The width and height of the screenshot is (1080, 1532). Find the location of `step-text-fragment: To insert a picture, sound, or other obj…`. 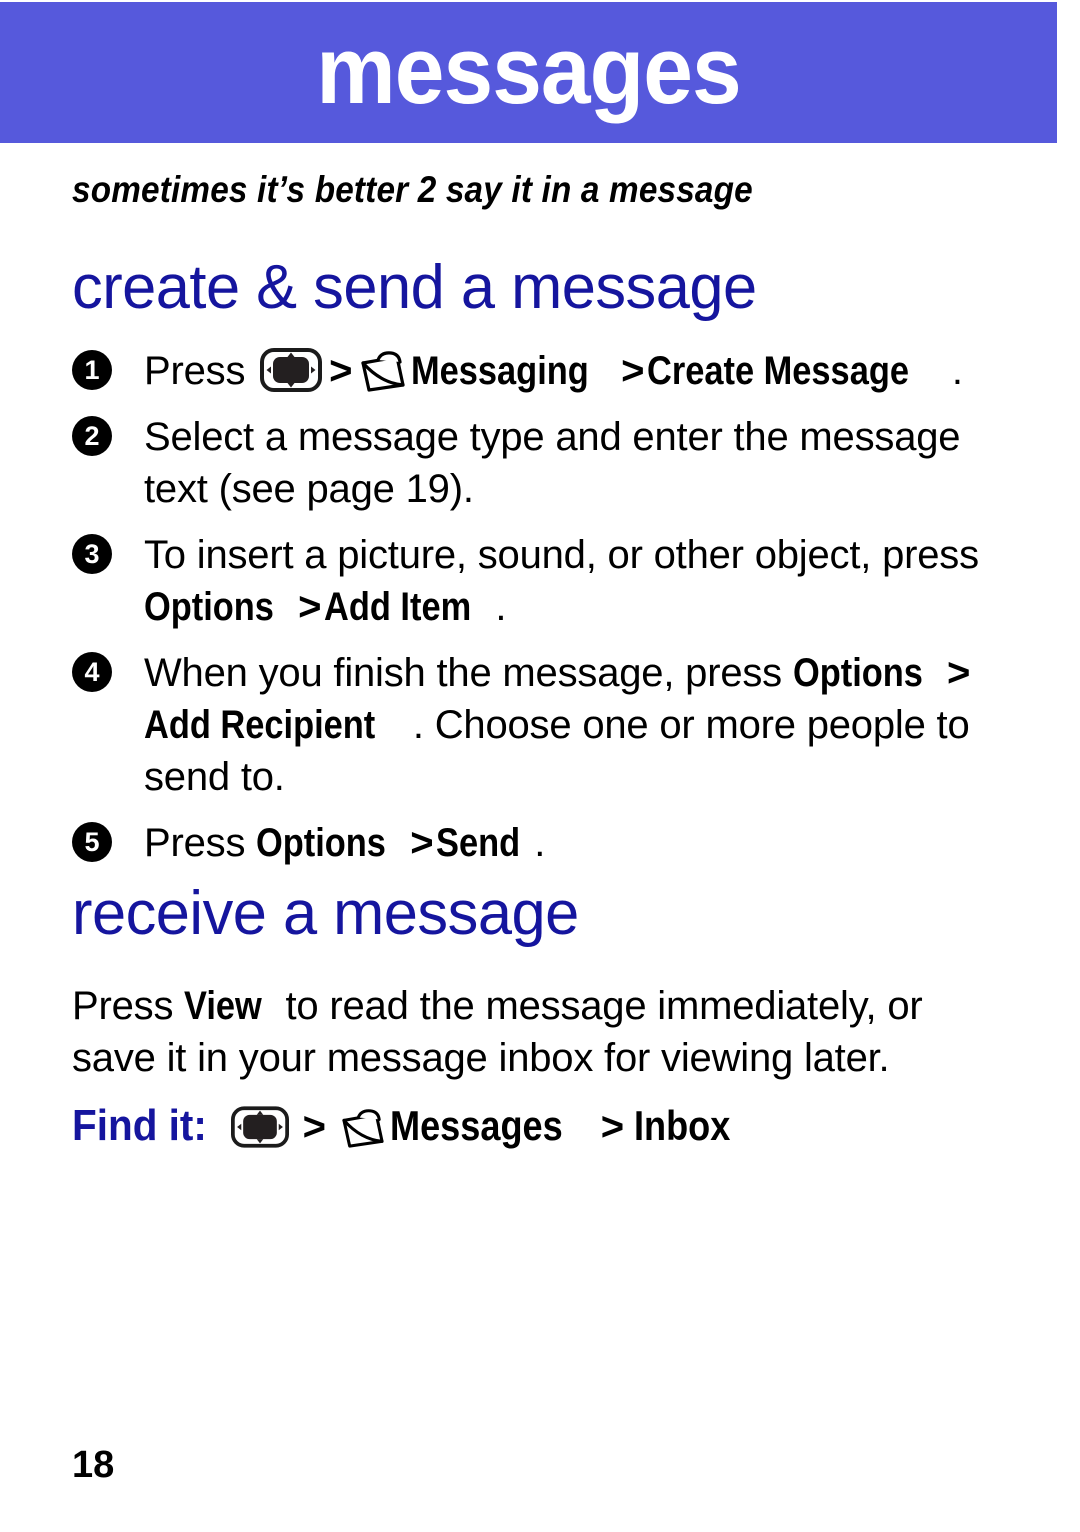

step-text-fragment: To insert a picture, sound, or other obj… is located at coordinates (561, 555).